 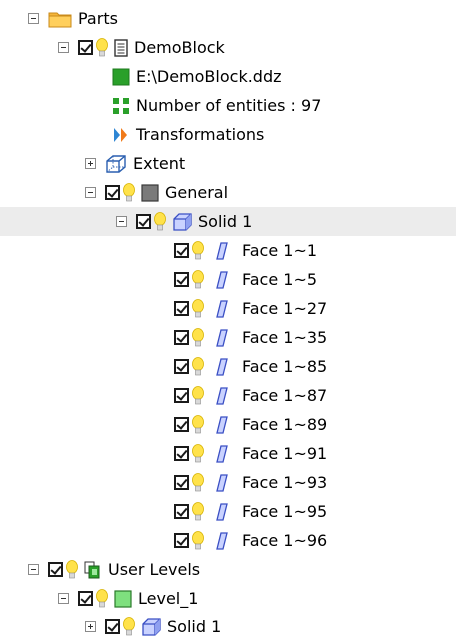 I want to click on levels-icon, so click(x=93, y=570).